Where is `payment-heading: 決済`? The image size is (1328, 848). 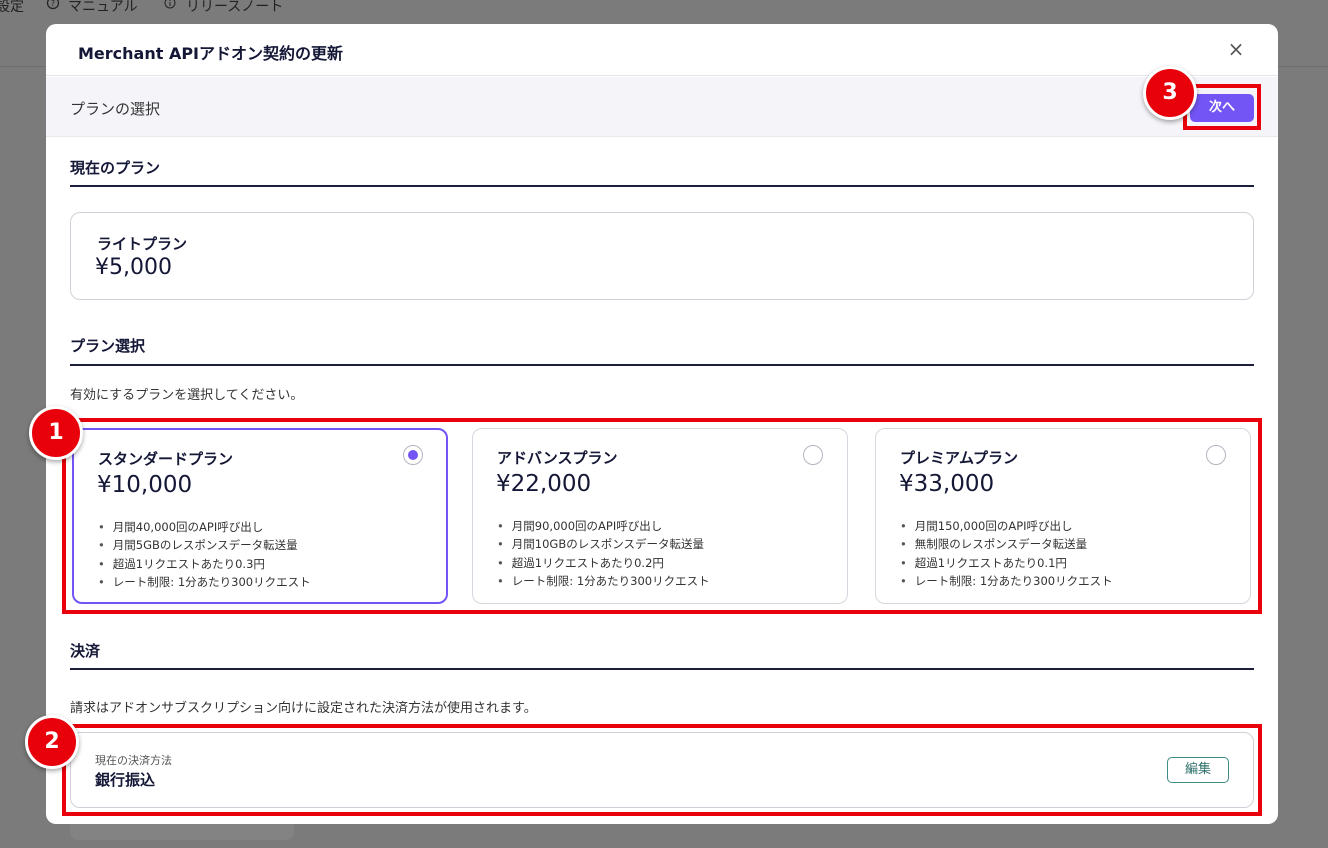
payment-heading: 決済 is located at coordinates (85, 651).